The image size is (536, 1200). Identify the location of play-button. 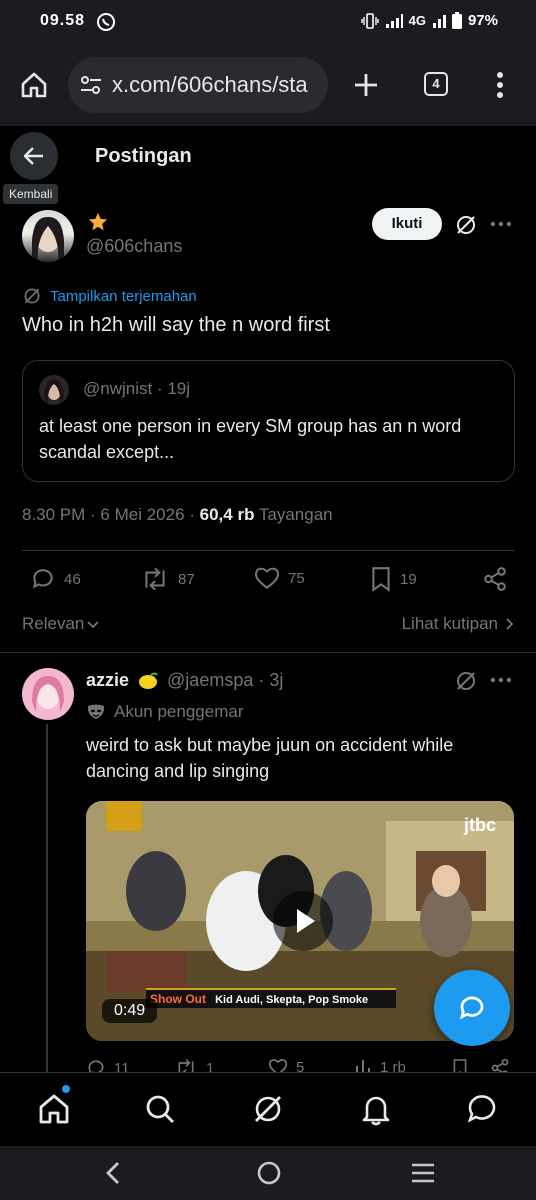
(303, 921).